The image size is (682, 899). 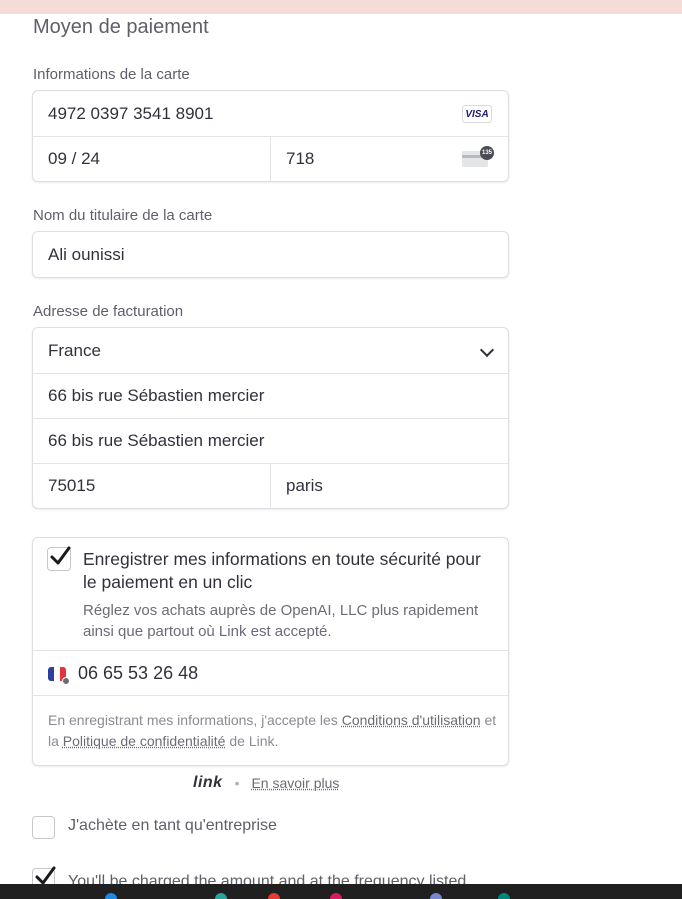 I want to click on taskbar, so click(x=341, y=891).